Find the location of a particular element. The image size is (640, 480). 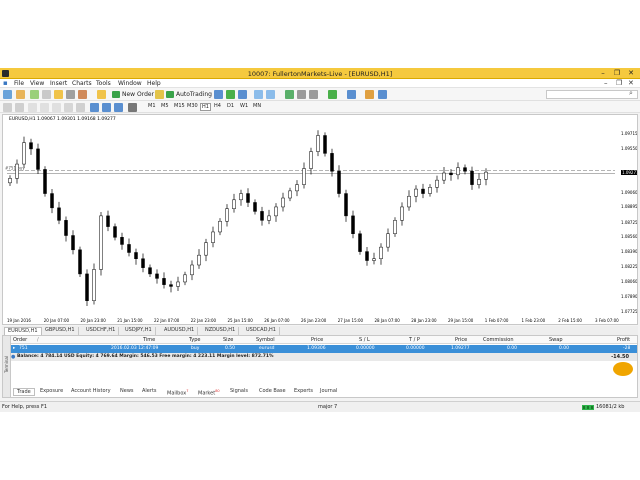

col-swap: Swap is located at coordinates (556, 340).